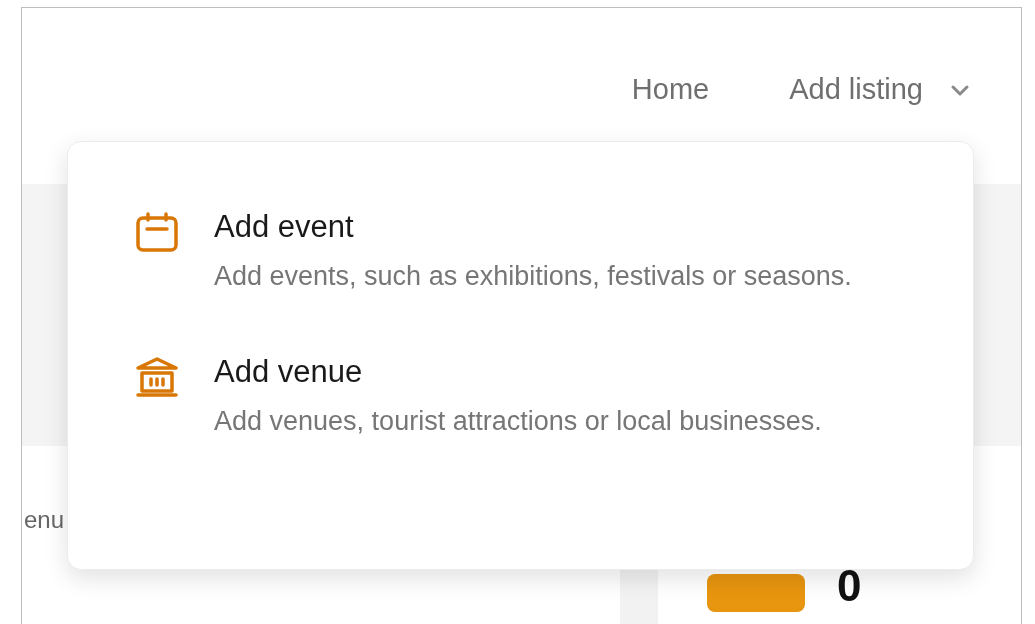  What do you see at coordinates (549, 227) in the screenshot?
I see `menu-item-title: Add event` at bounding box center [549, 227].